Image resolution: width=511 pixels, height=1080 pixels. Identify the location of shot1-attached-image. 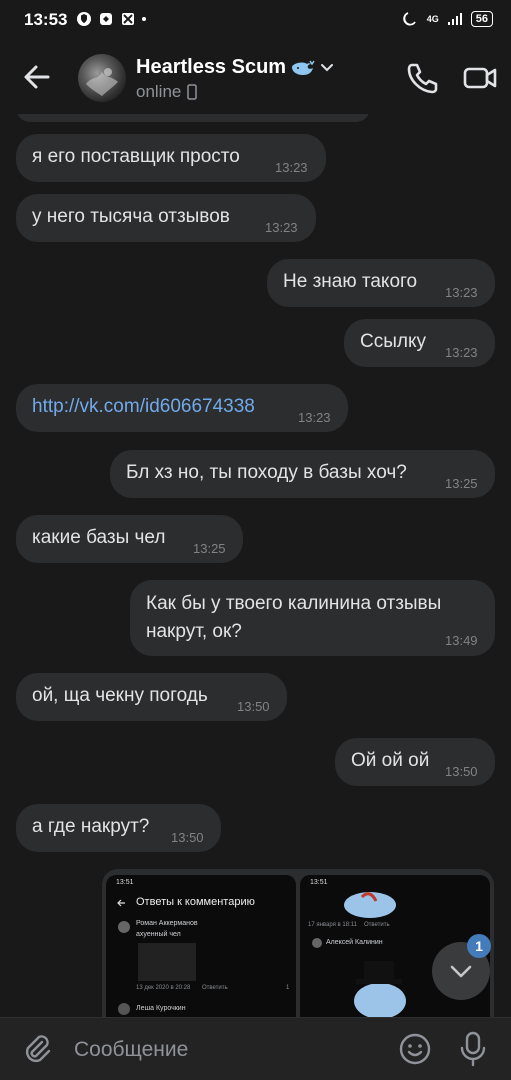
(167, 962).